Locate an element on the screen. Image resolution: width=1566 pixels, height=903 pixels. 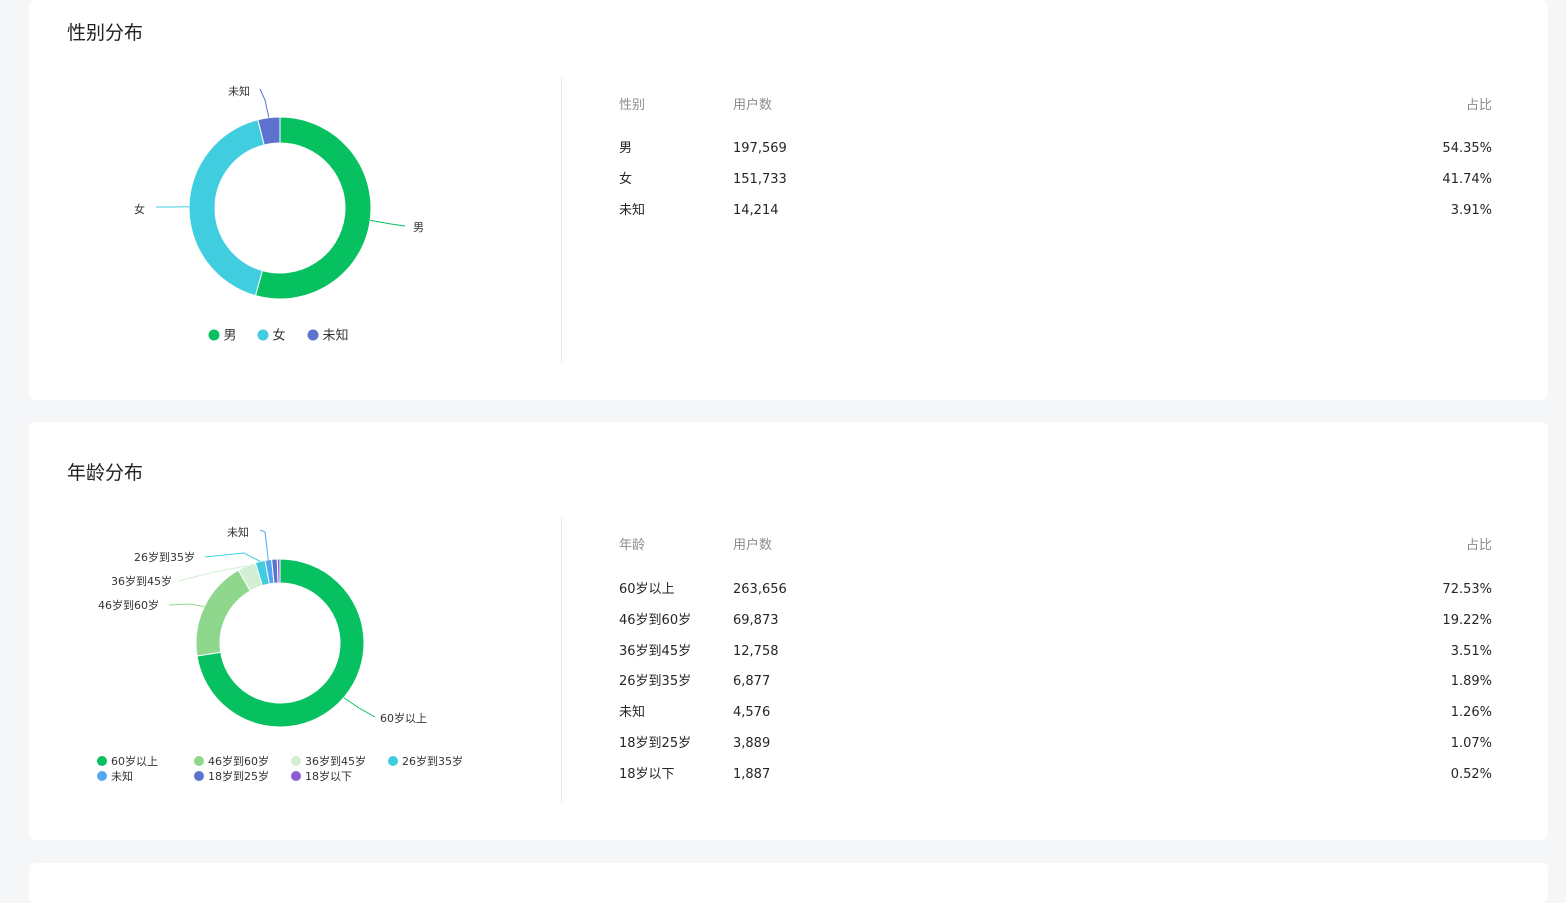
age-legend-label: 18岁以下 is located at coordinates (328, 776).